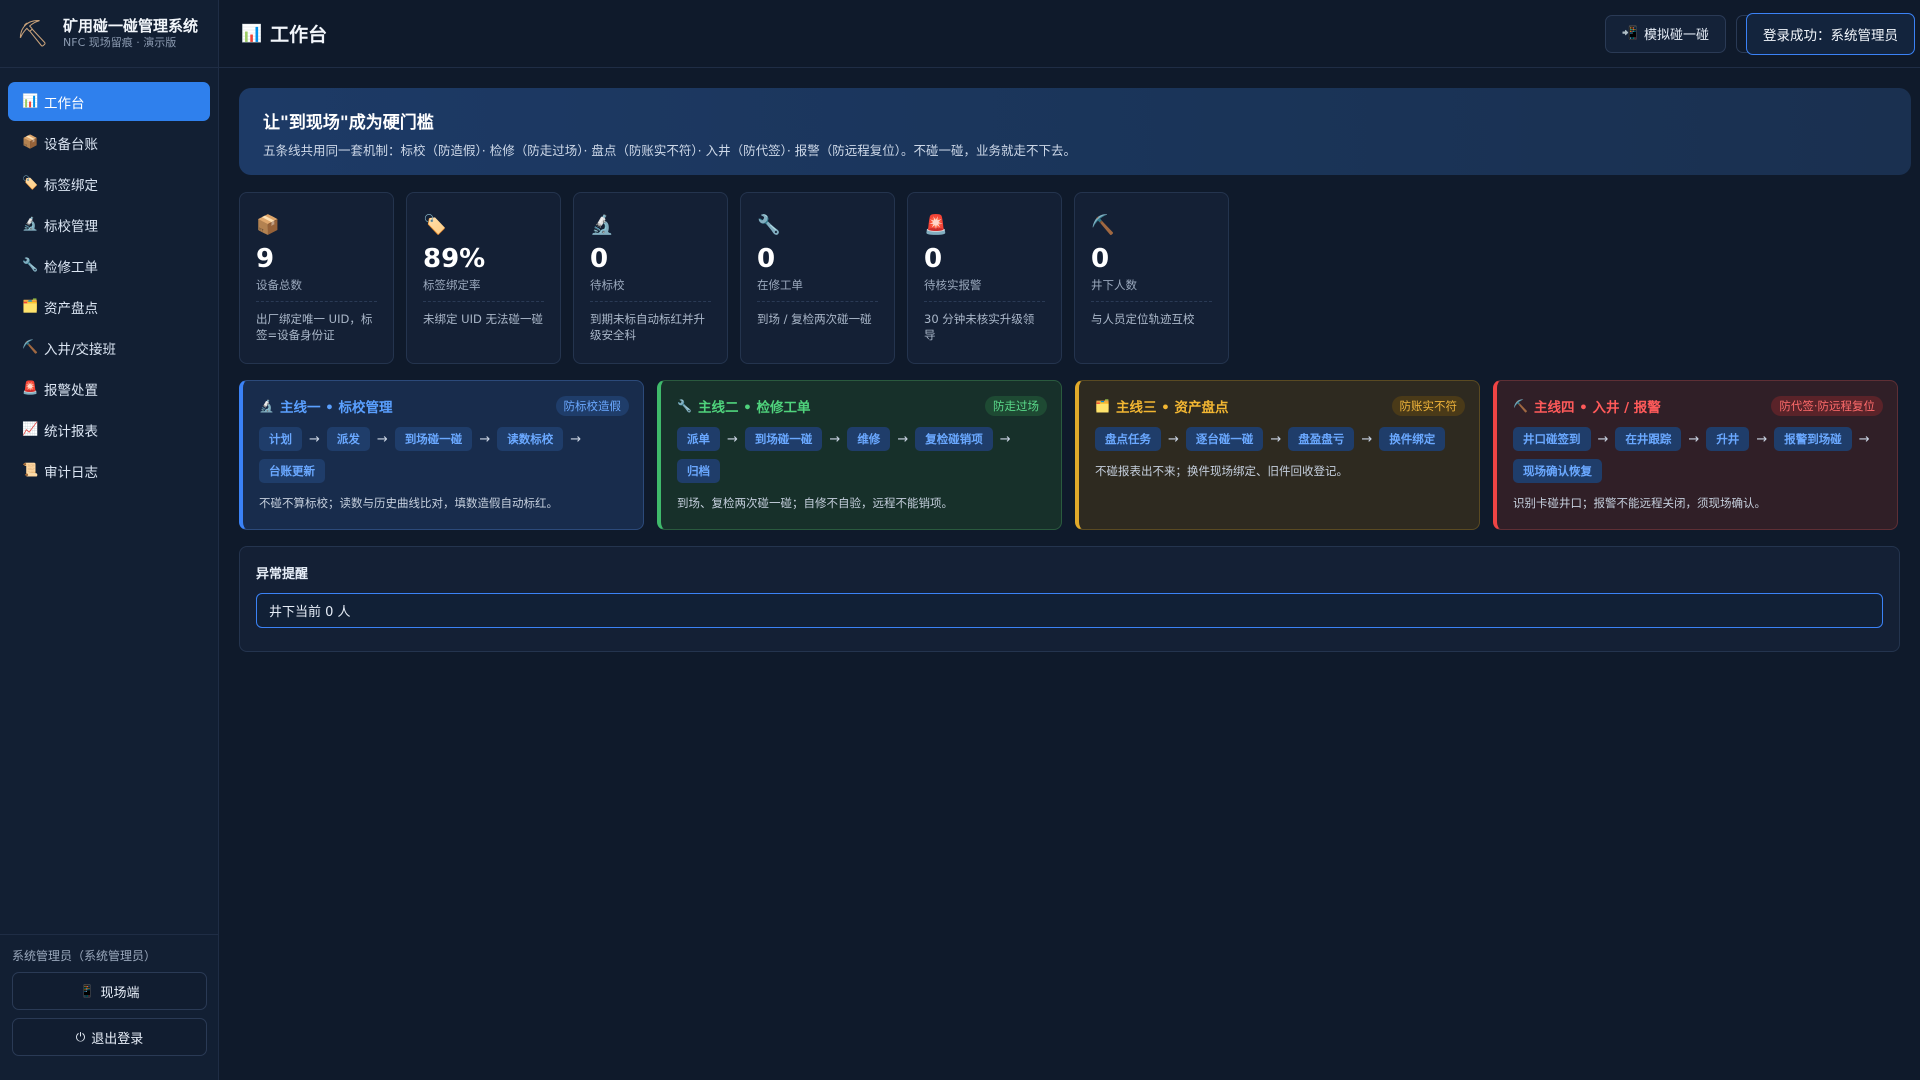 This screenshot has width=1920, height=1080. I want to click on flow-step-chip: 现场确认恢复, so click(1557, 471).